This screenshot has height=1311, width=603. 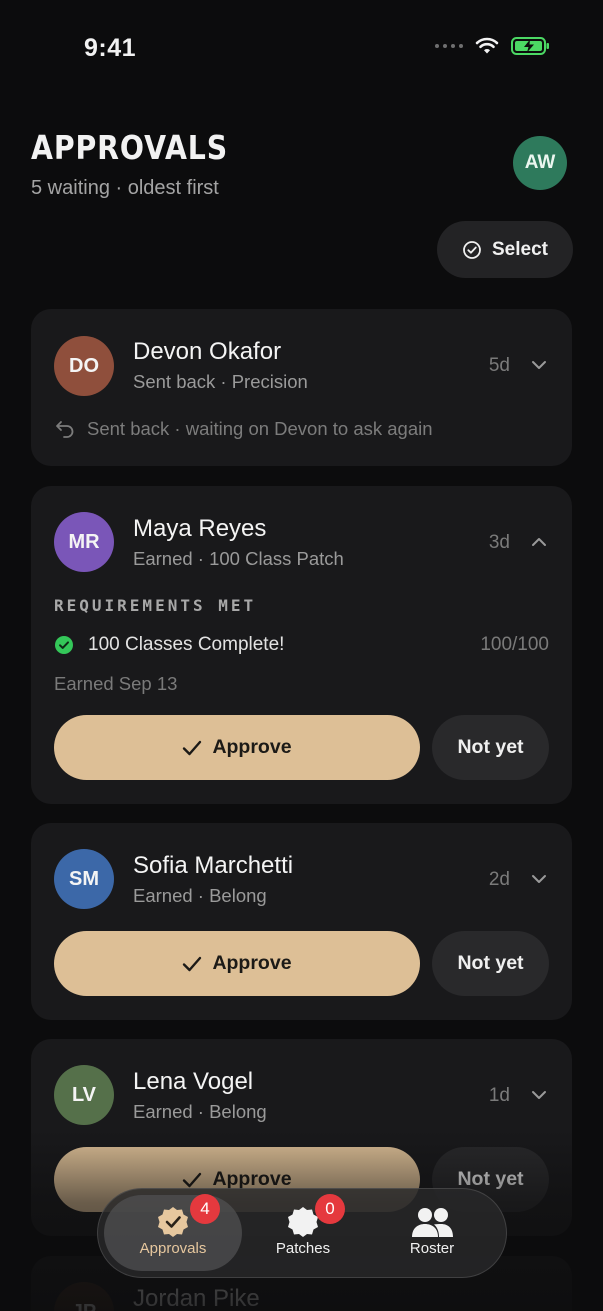 What do you see at coordinates (130, 147) in the screenshot?
I see `page-title: APPROVALS` at bounding box center [130, 147].